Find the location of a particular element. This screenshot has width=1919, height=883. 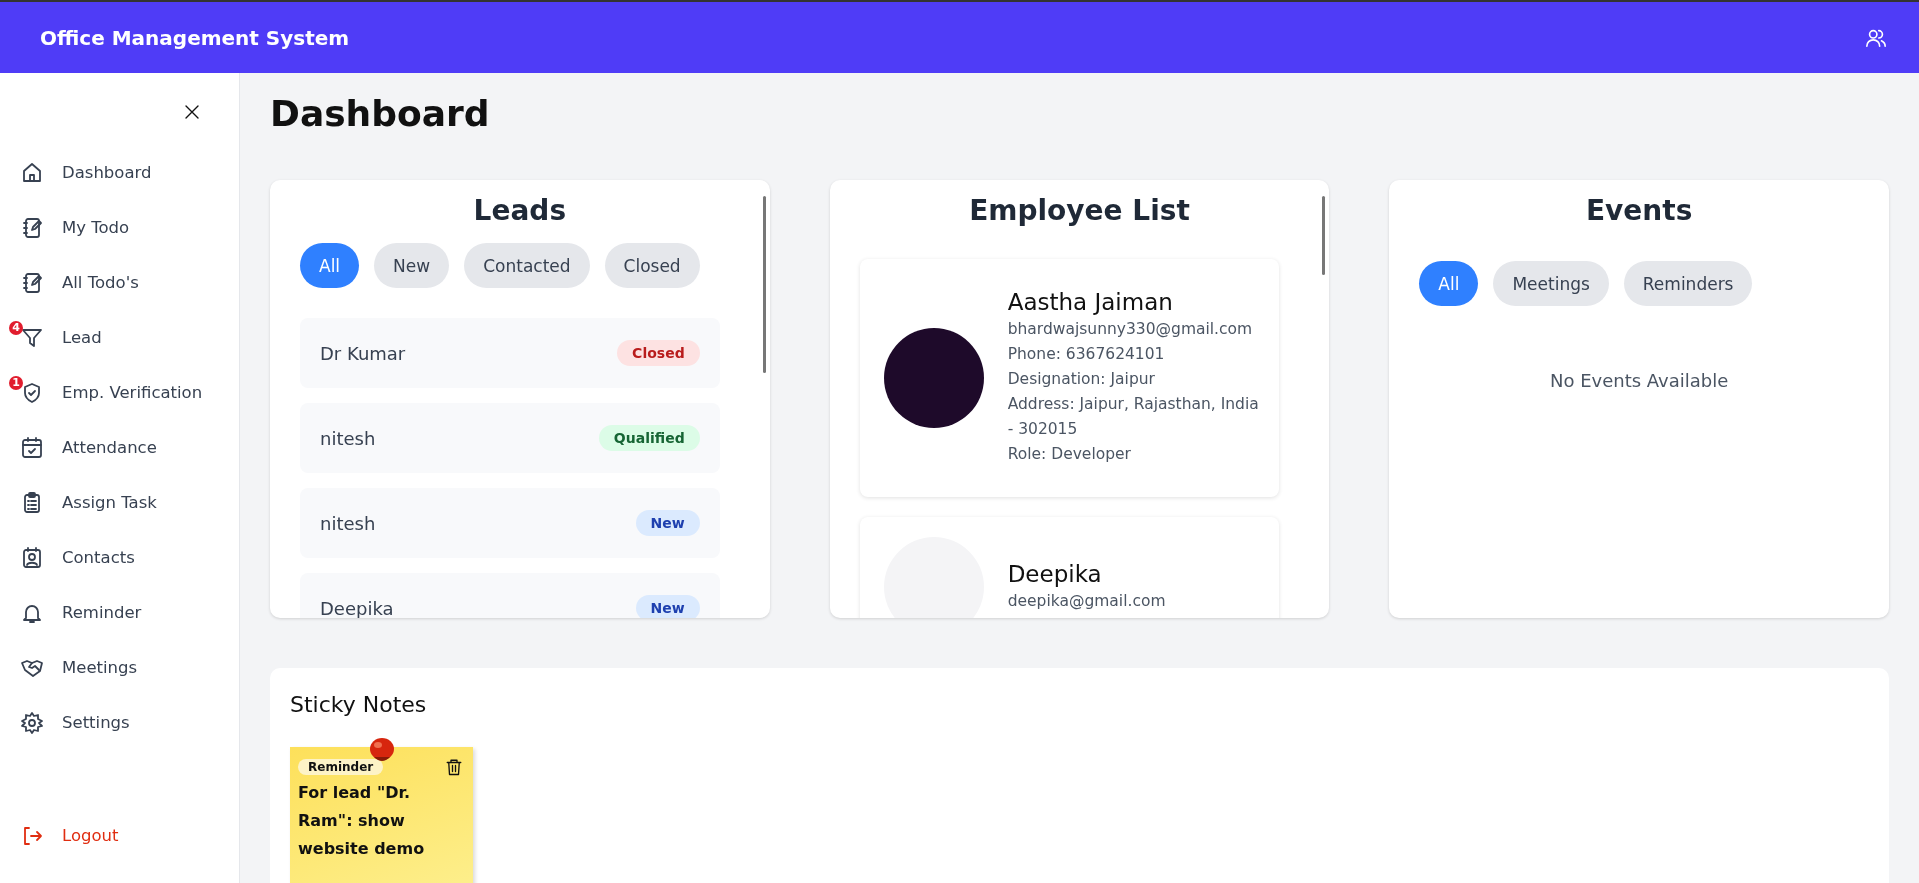

delete-button is located at coordinates (454, 767).